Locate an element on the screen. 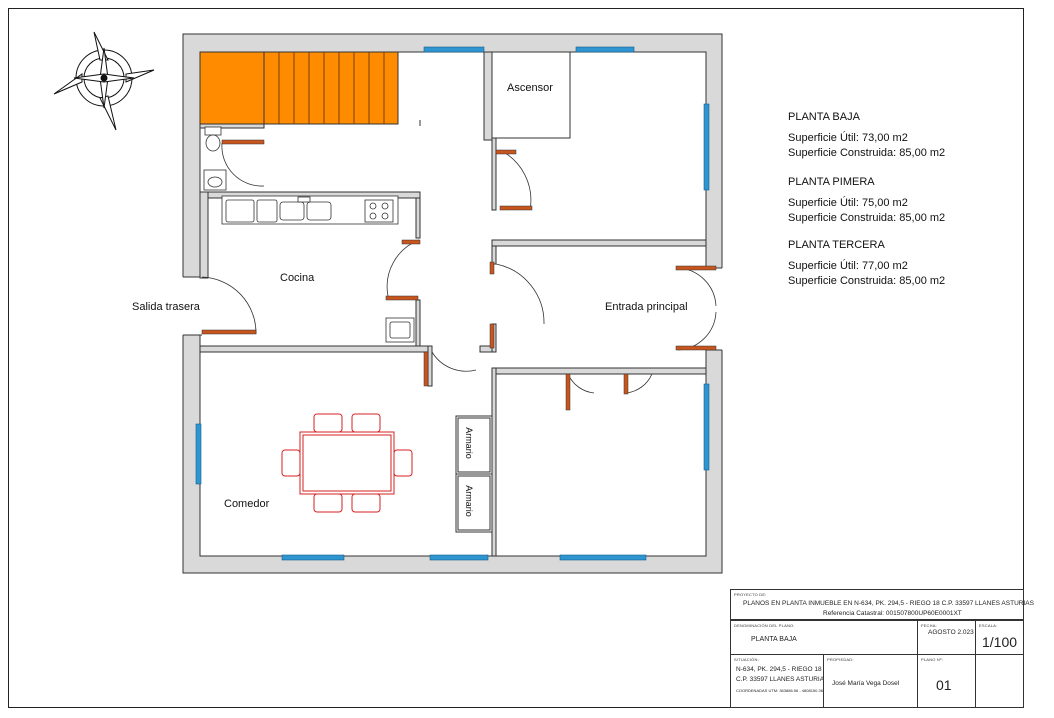 Image resolution: width=1054 pixels, height=718 pixels. tb-caption: FECHA: is located at coordinates (929, 625).